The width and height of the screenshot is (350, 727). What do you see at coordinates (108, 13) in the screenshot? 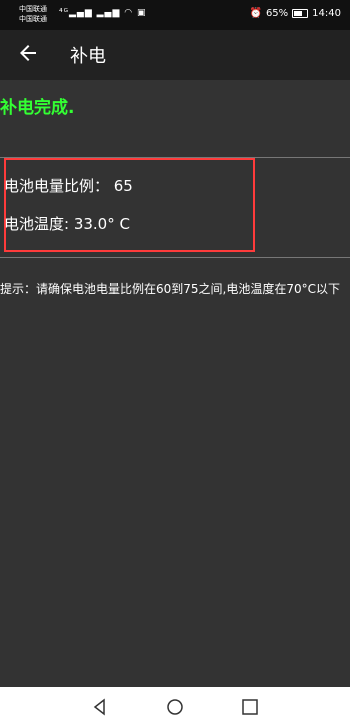
I see `signal-icon: ▂▄▆` at bounding box center [108, 13].